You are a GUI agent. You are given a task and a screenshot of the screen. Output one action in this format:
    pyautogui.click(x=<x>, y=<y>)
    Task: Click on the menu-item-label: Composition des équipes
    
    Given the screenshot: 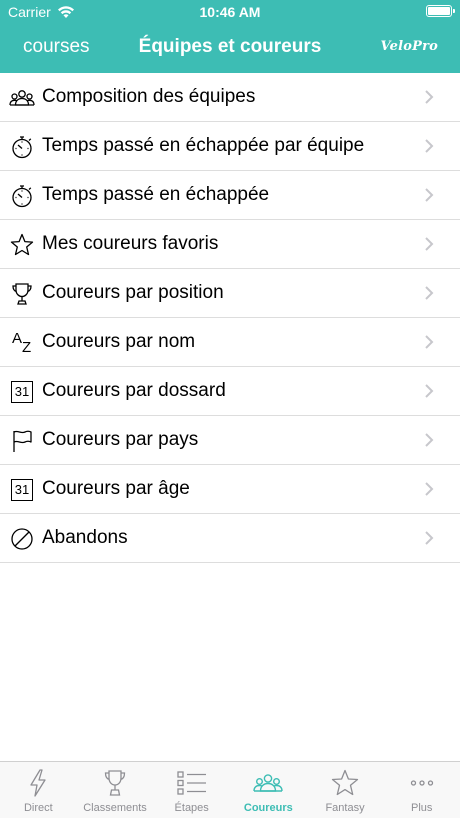 What is the action you would take?
    pyautogui.click(x=149, y=96)
    